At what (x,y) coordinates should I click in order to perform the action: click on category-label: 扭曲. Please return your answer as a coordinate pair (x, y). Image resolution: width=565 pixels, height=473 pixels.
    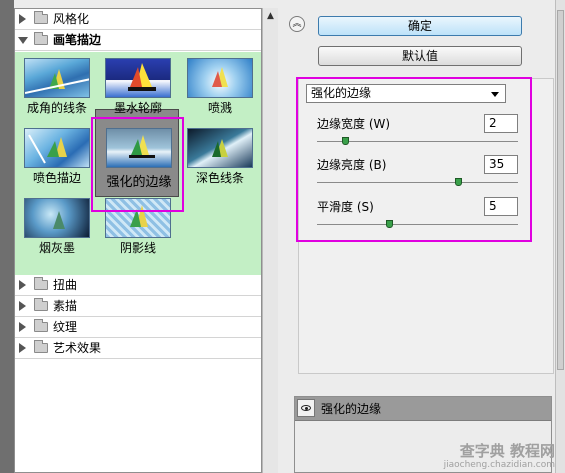
    Looking at the image, I should click on (65, 285).